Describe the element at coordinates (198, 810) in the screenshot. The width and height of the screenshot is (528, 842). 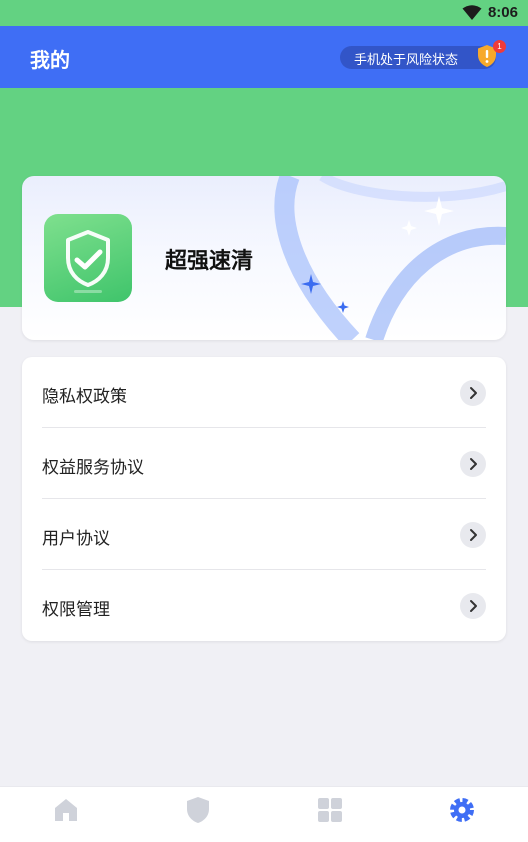
I see `shield-icon` at that location.